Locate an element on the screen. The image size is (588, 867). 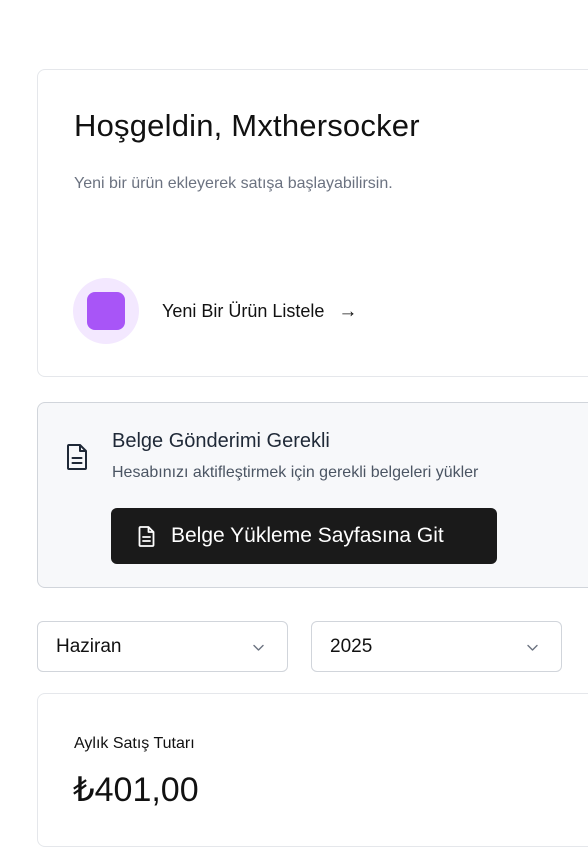
monthly-sales-label: Aylık Satış Tutarı is located at coordinates (134, 743).